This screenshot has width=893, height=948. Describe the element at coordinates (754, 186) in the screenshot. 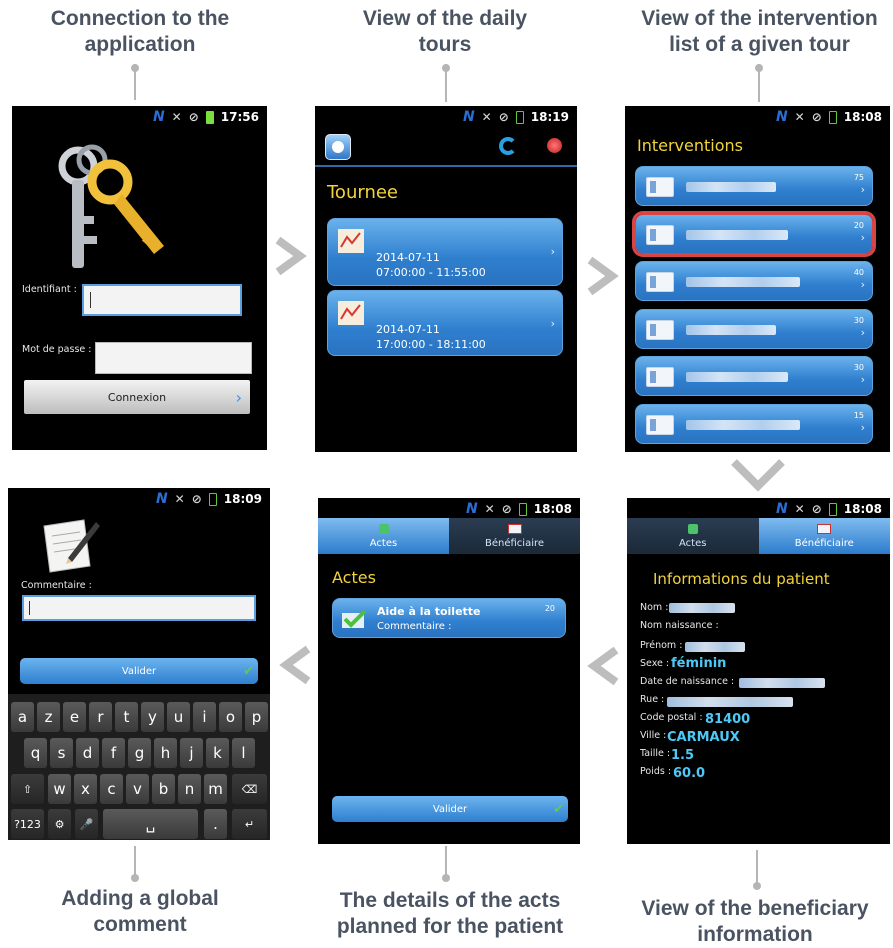

I see `intervention-card: 75 ›` at that location.